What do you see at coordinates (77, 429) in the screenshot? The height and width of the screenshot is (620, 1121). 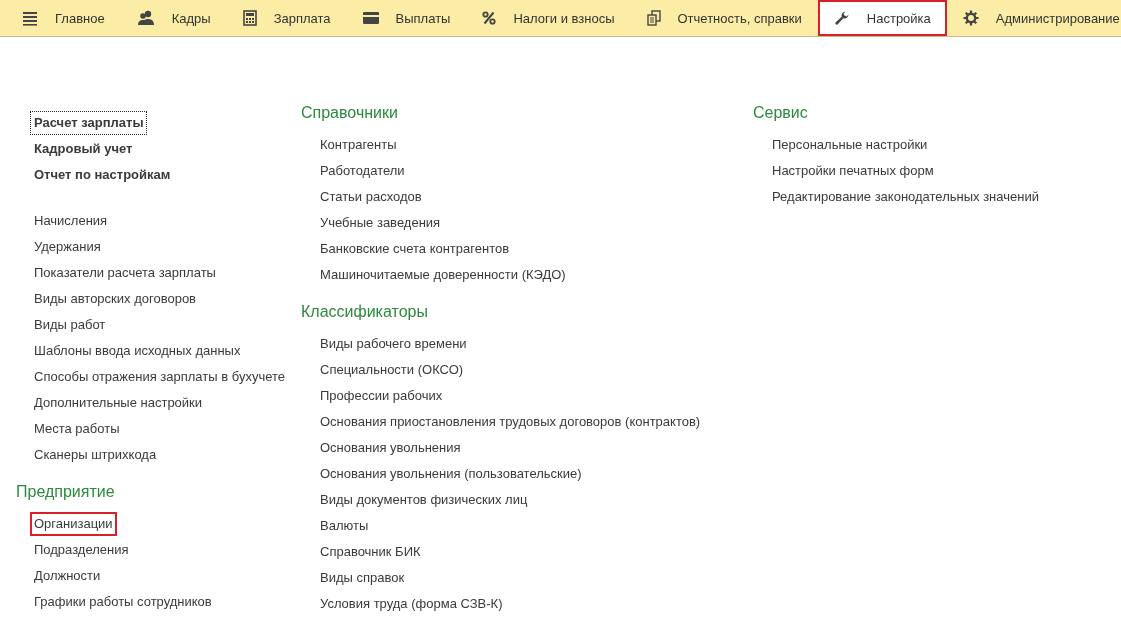 I see `menu-link: Места работы` at bounding box center [77, 429].